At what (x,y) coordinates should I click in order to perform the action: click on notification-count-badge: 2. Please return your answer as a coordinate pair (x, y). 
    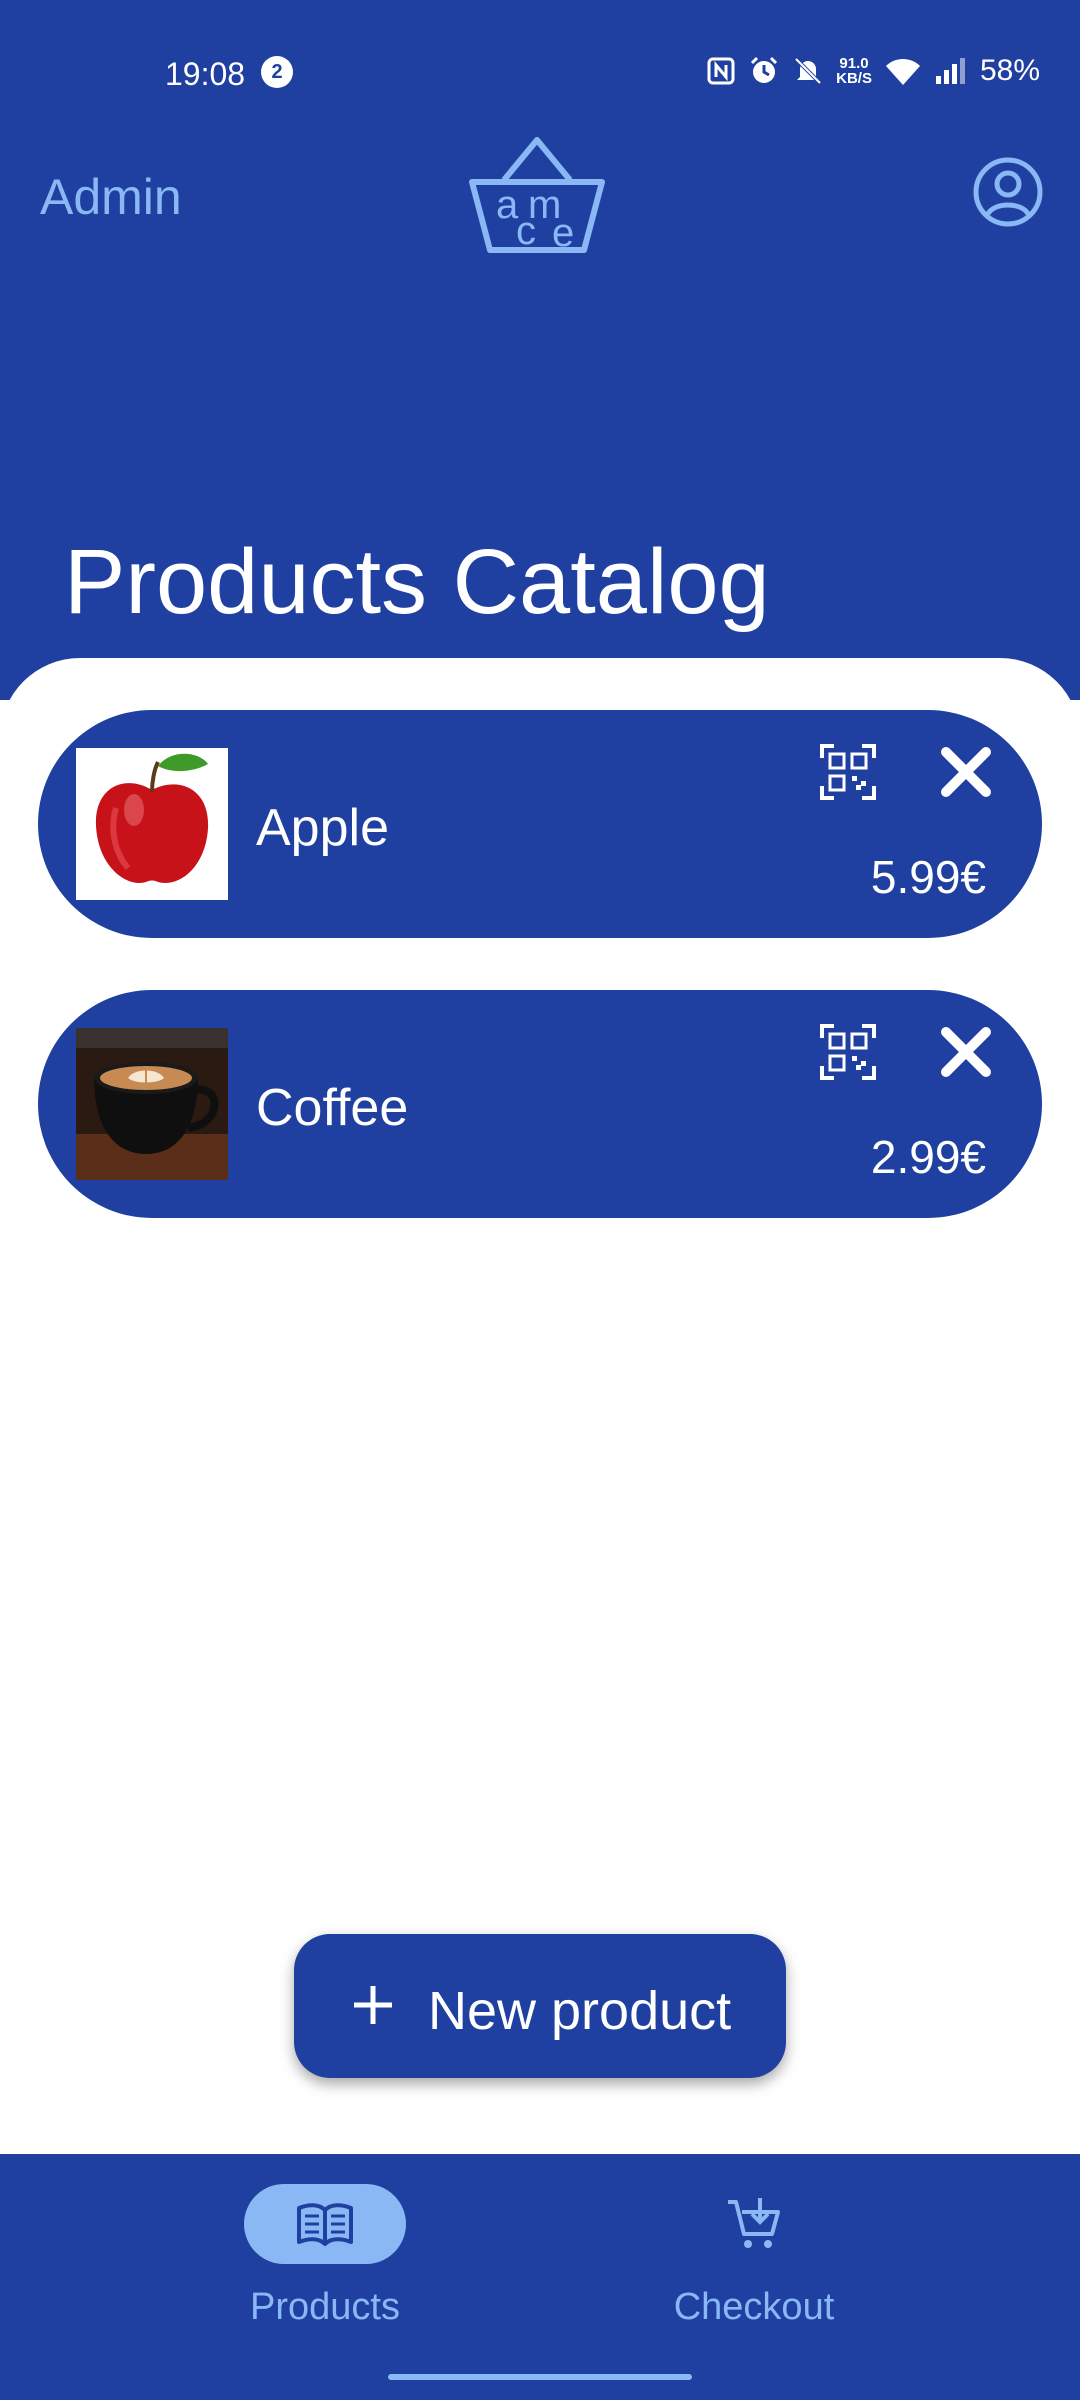
    Looking at the image, I should click on (277, 72).